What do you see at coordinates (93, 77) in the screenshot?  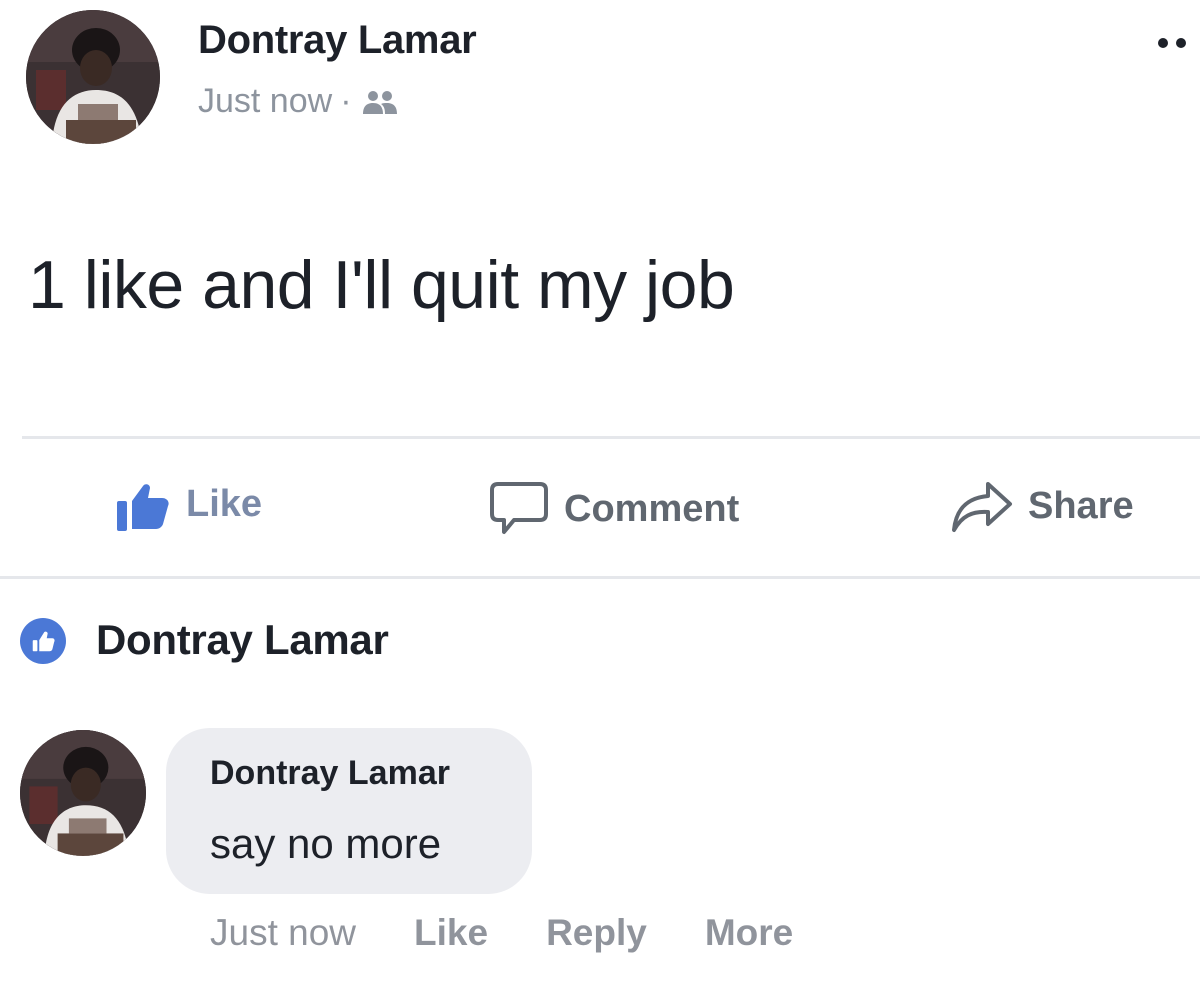 I see `author-avatar` at bounding box center [93, 77].